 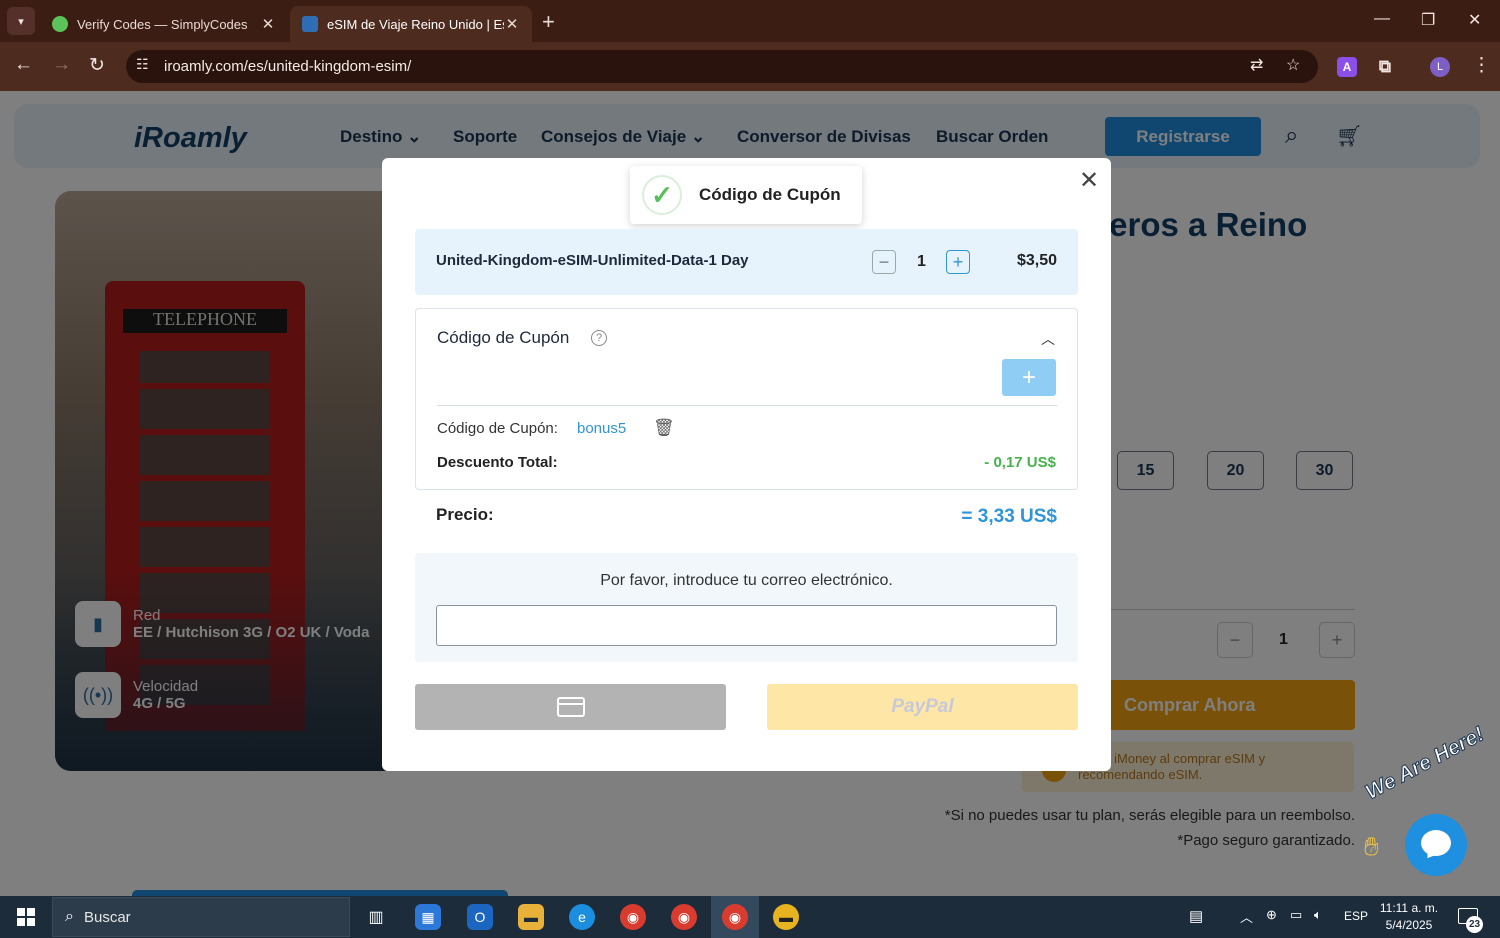 I want to click on translate-icon: ⇄, so click(x=1256, y=65).